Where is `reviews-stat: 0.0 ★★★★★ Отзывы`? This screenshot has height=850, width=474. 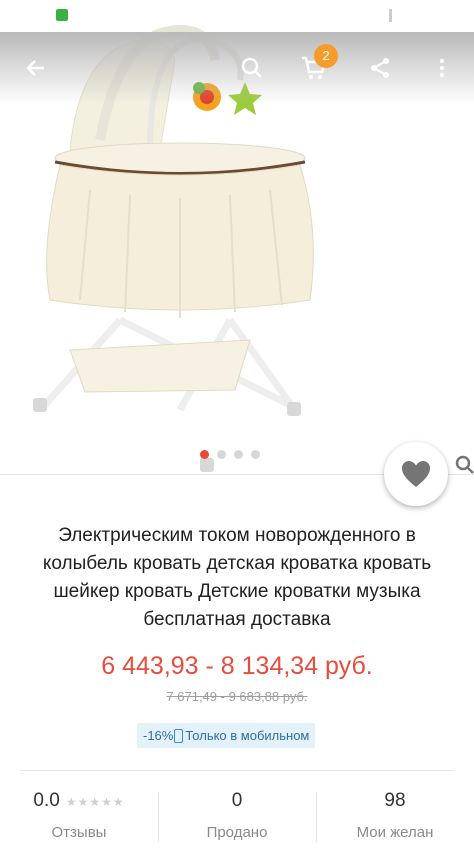 reviews-stat: 0.0 ★★★★★ Отзывы is located at coordinates (79, 820).